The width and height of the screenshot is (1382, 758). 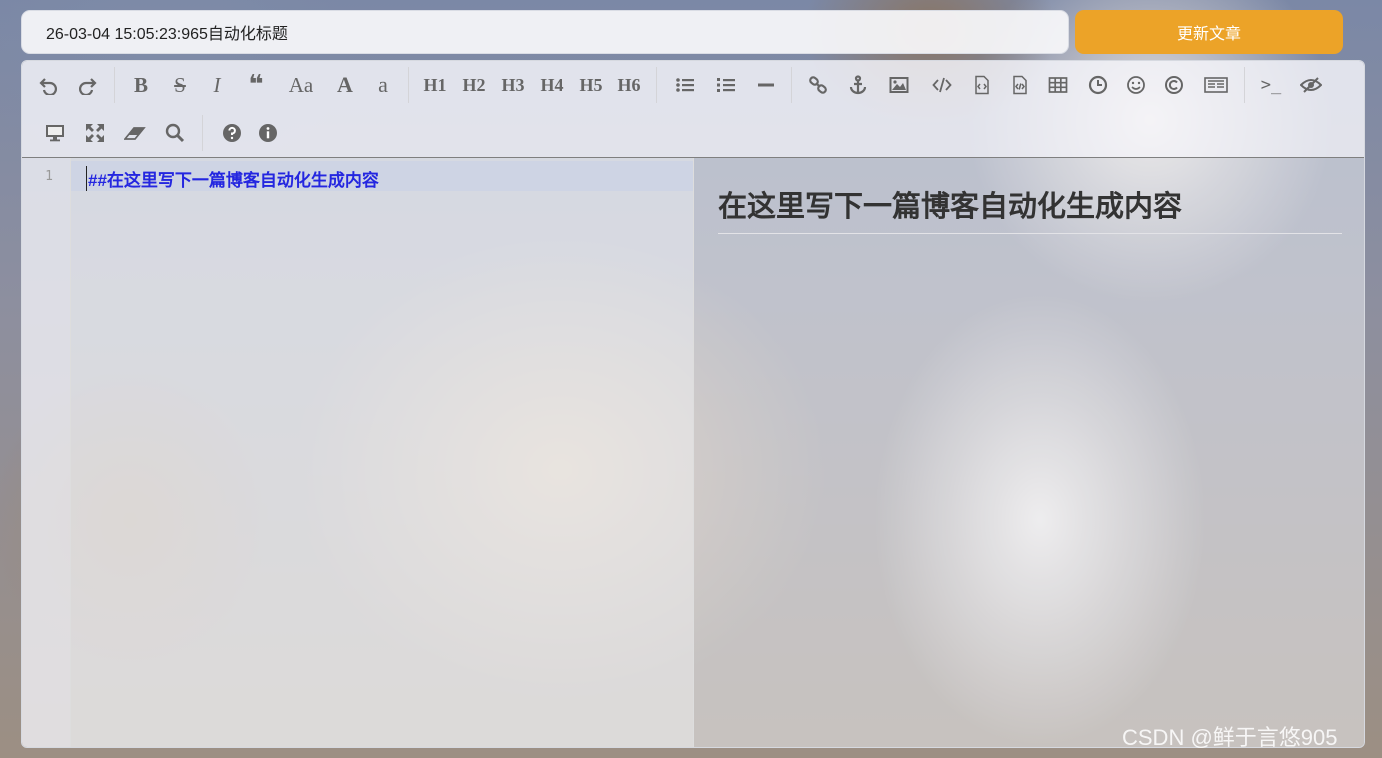 I want to click on h2-button: H2, so click(x=474, y=85).